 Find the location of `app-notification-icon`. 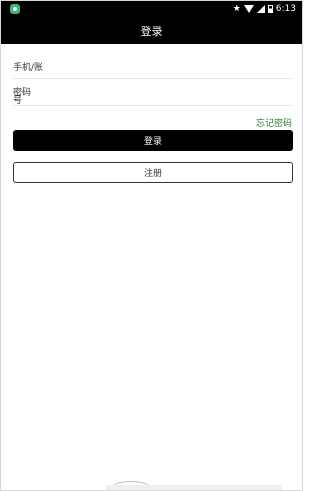

app-notification-icon is located at coordinates (15, 9).